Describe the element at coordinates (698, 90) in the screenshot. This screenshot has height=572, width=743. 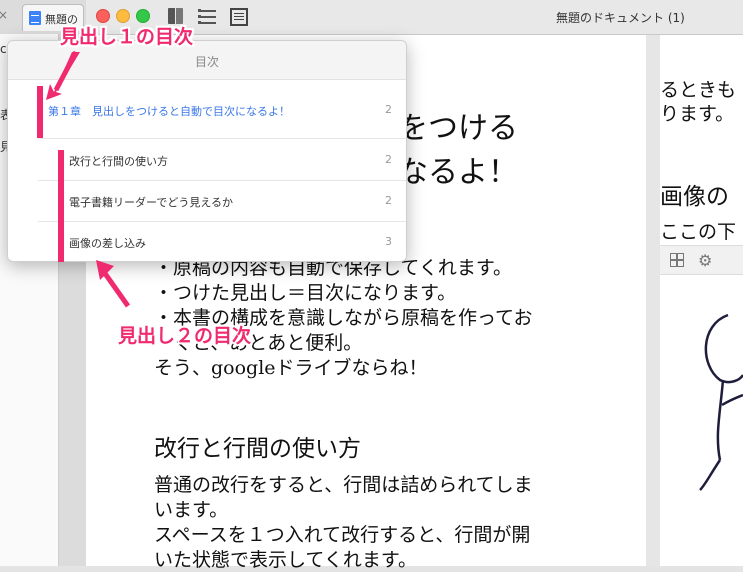
I see `page2-line: るときも` at that location.